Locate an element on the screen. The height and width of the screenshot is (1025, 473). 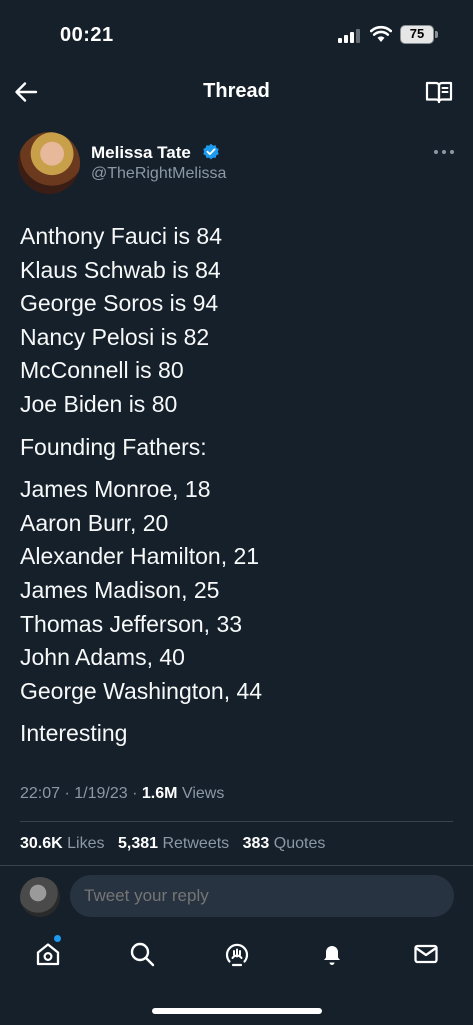
tweet-line: James Madison, 25 is located at coordinates (120, 589).